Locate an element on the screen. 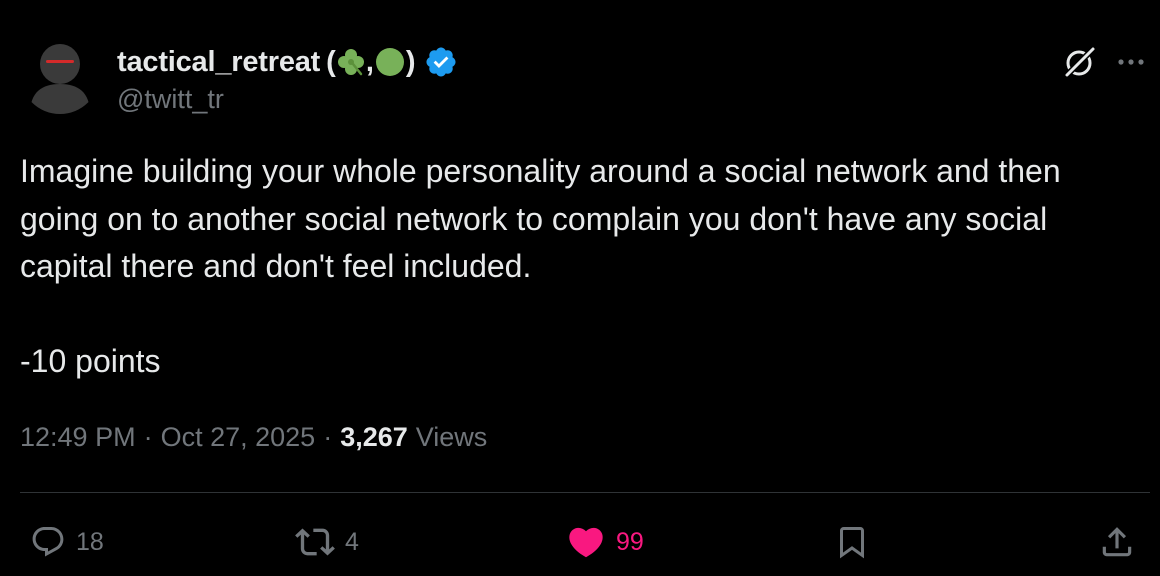 The height and width of the screenshot is (576, 1160). avatar-image is located at coordinates (60, 74).